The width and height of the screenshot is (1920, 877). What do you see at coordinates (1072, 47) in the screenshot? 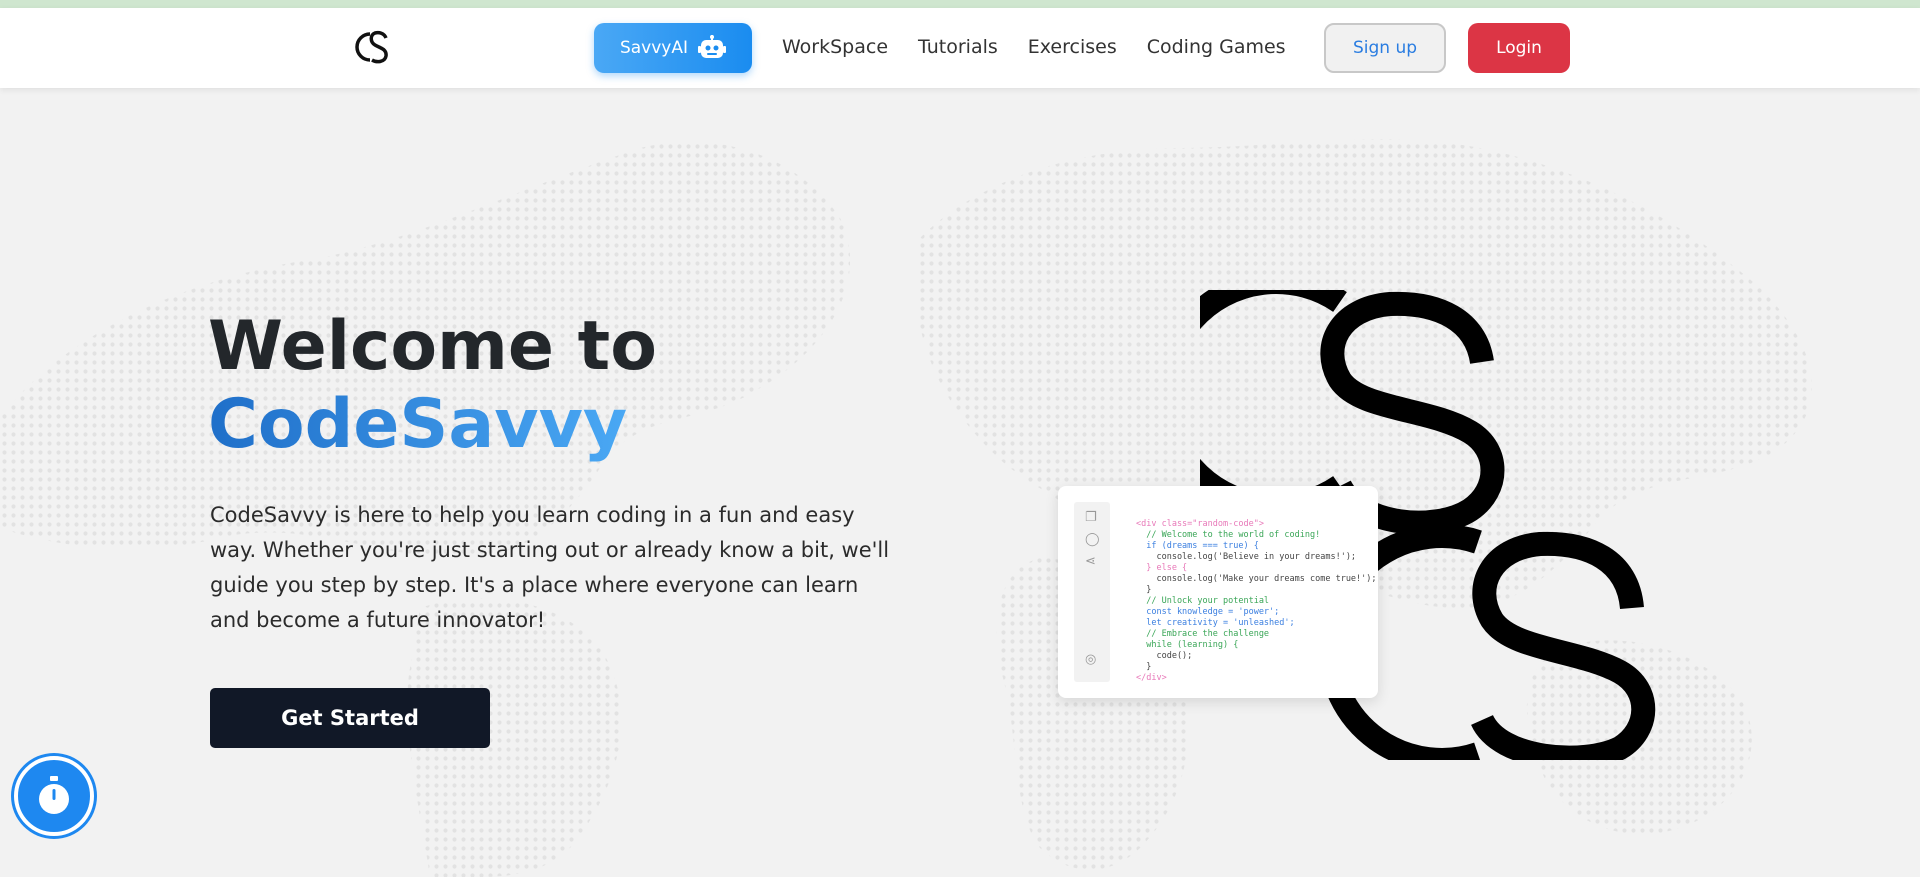
I see `nav-link-exercises: Exercises` at bounding box center [1072, 47].